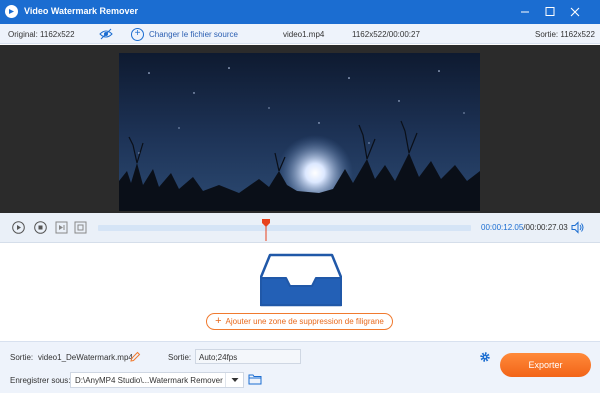 The width and height of the screenshot is (600, 393). Describe the element at coordinates (255, 379) in the screenshot. I see `folder-icon` at that location.